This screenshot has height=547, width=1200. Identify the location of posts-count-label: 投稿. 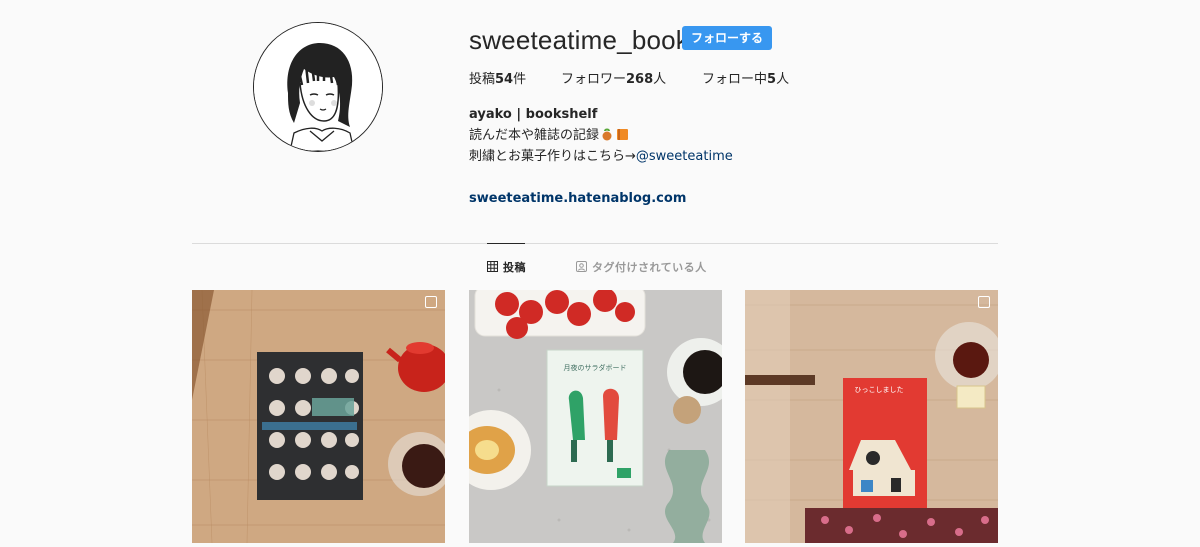
(482, 79).